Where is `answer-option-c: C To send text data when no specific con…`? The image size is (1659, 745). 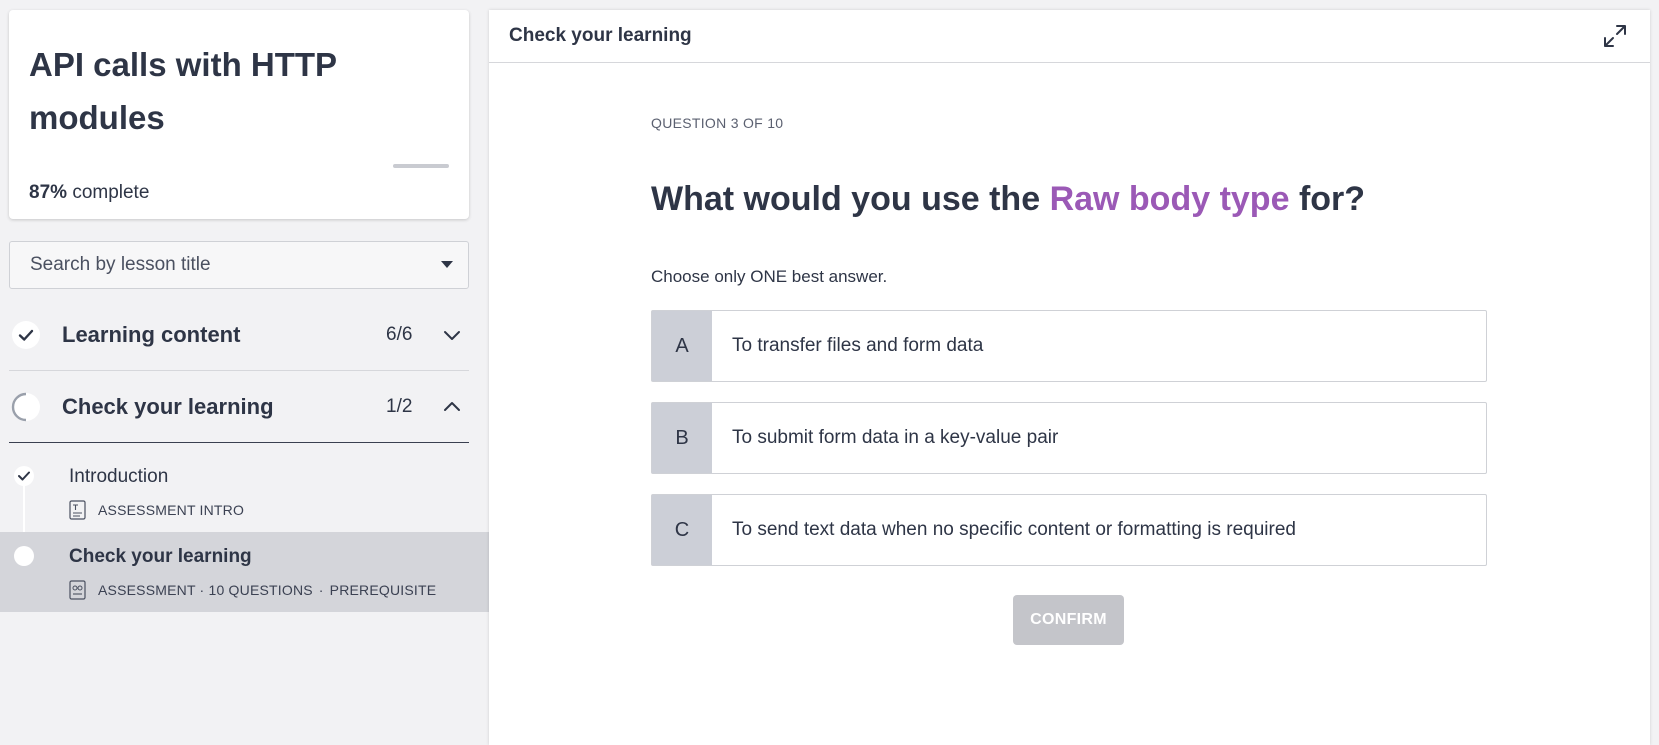
answer-option-c: C To send text data when no specific con… is located at coordinates (1069, 530).